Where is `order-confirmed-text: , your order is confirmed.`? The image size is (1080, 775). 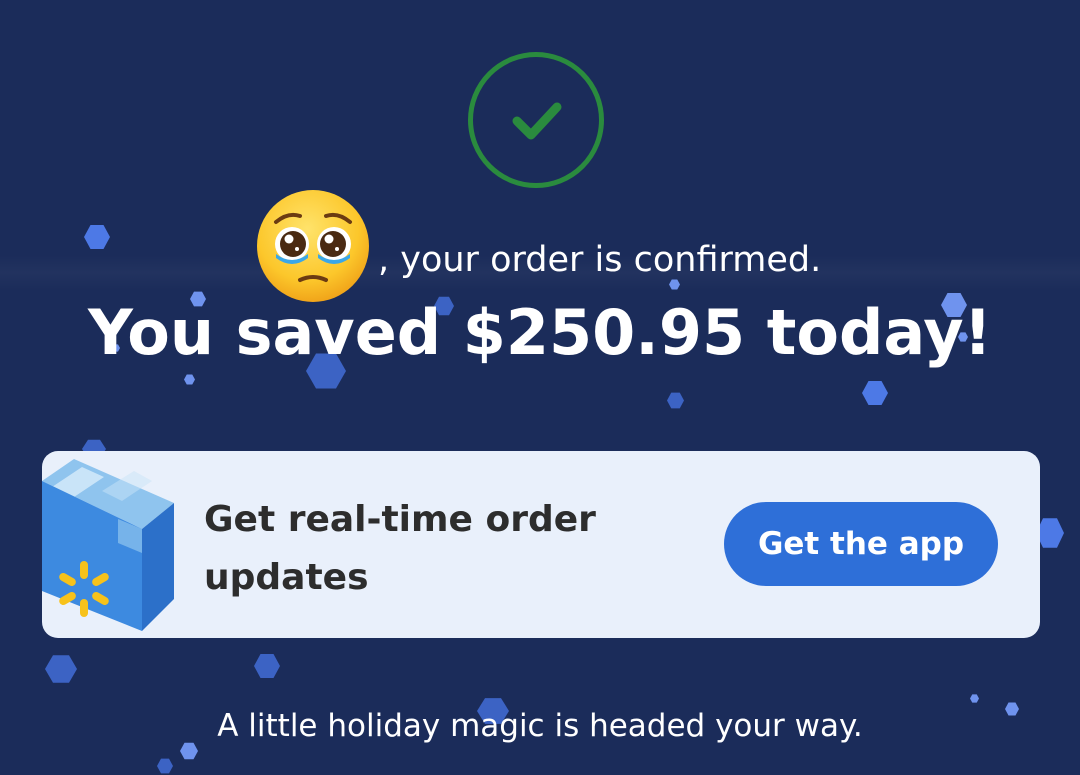
order-confirmed-text: , your order is confirmed. is located at coordinates (600, 260).